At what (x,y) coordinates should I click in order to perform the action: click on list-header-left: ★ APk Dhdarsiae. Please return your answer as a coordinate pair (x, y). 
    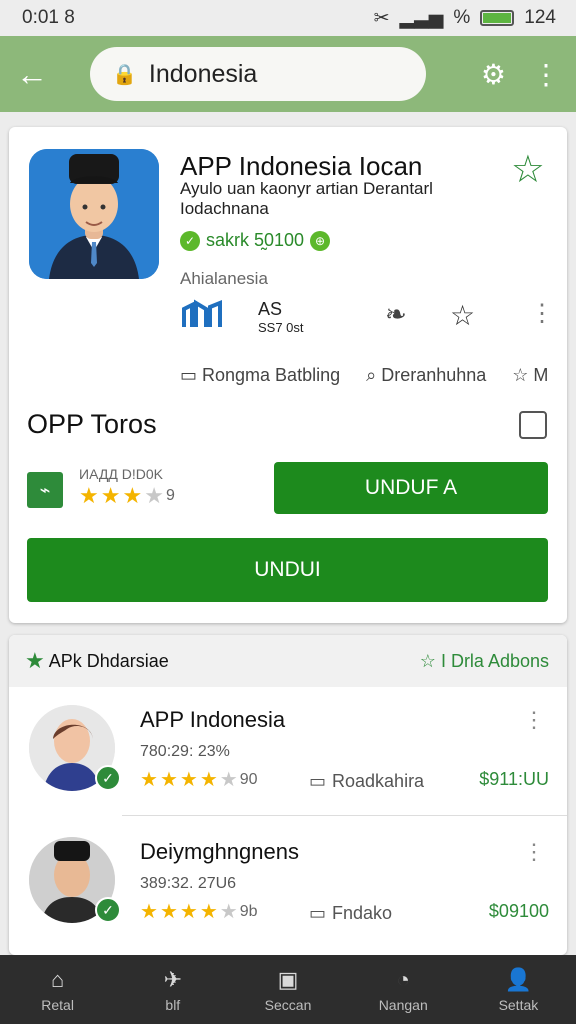
    Looking at the image, I should click on (97, 661).